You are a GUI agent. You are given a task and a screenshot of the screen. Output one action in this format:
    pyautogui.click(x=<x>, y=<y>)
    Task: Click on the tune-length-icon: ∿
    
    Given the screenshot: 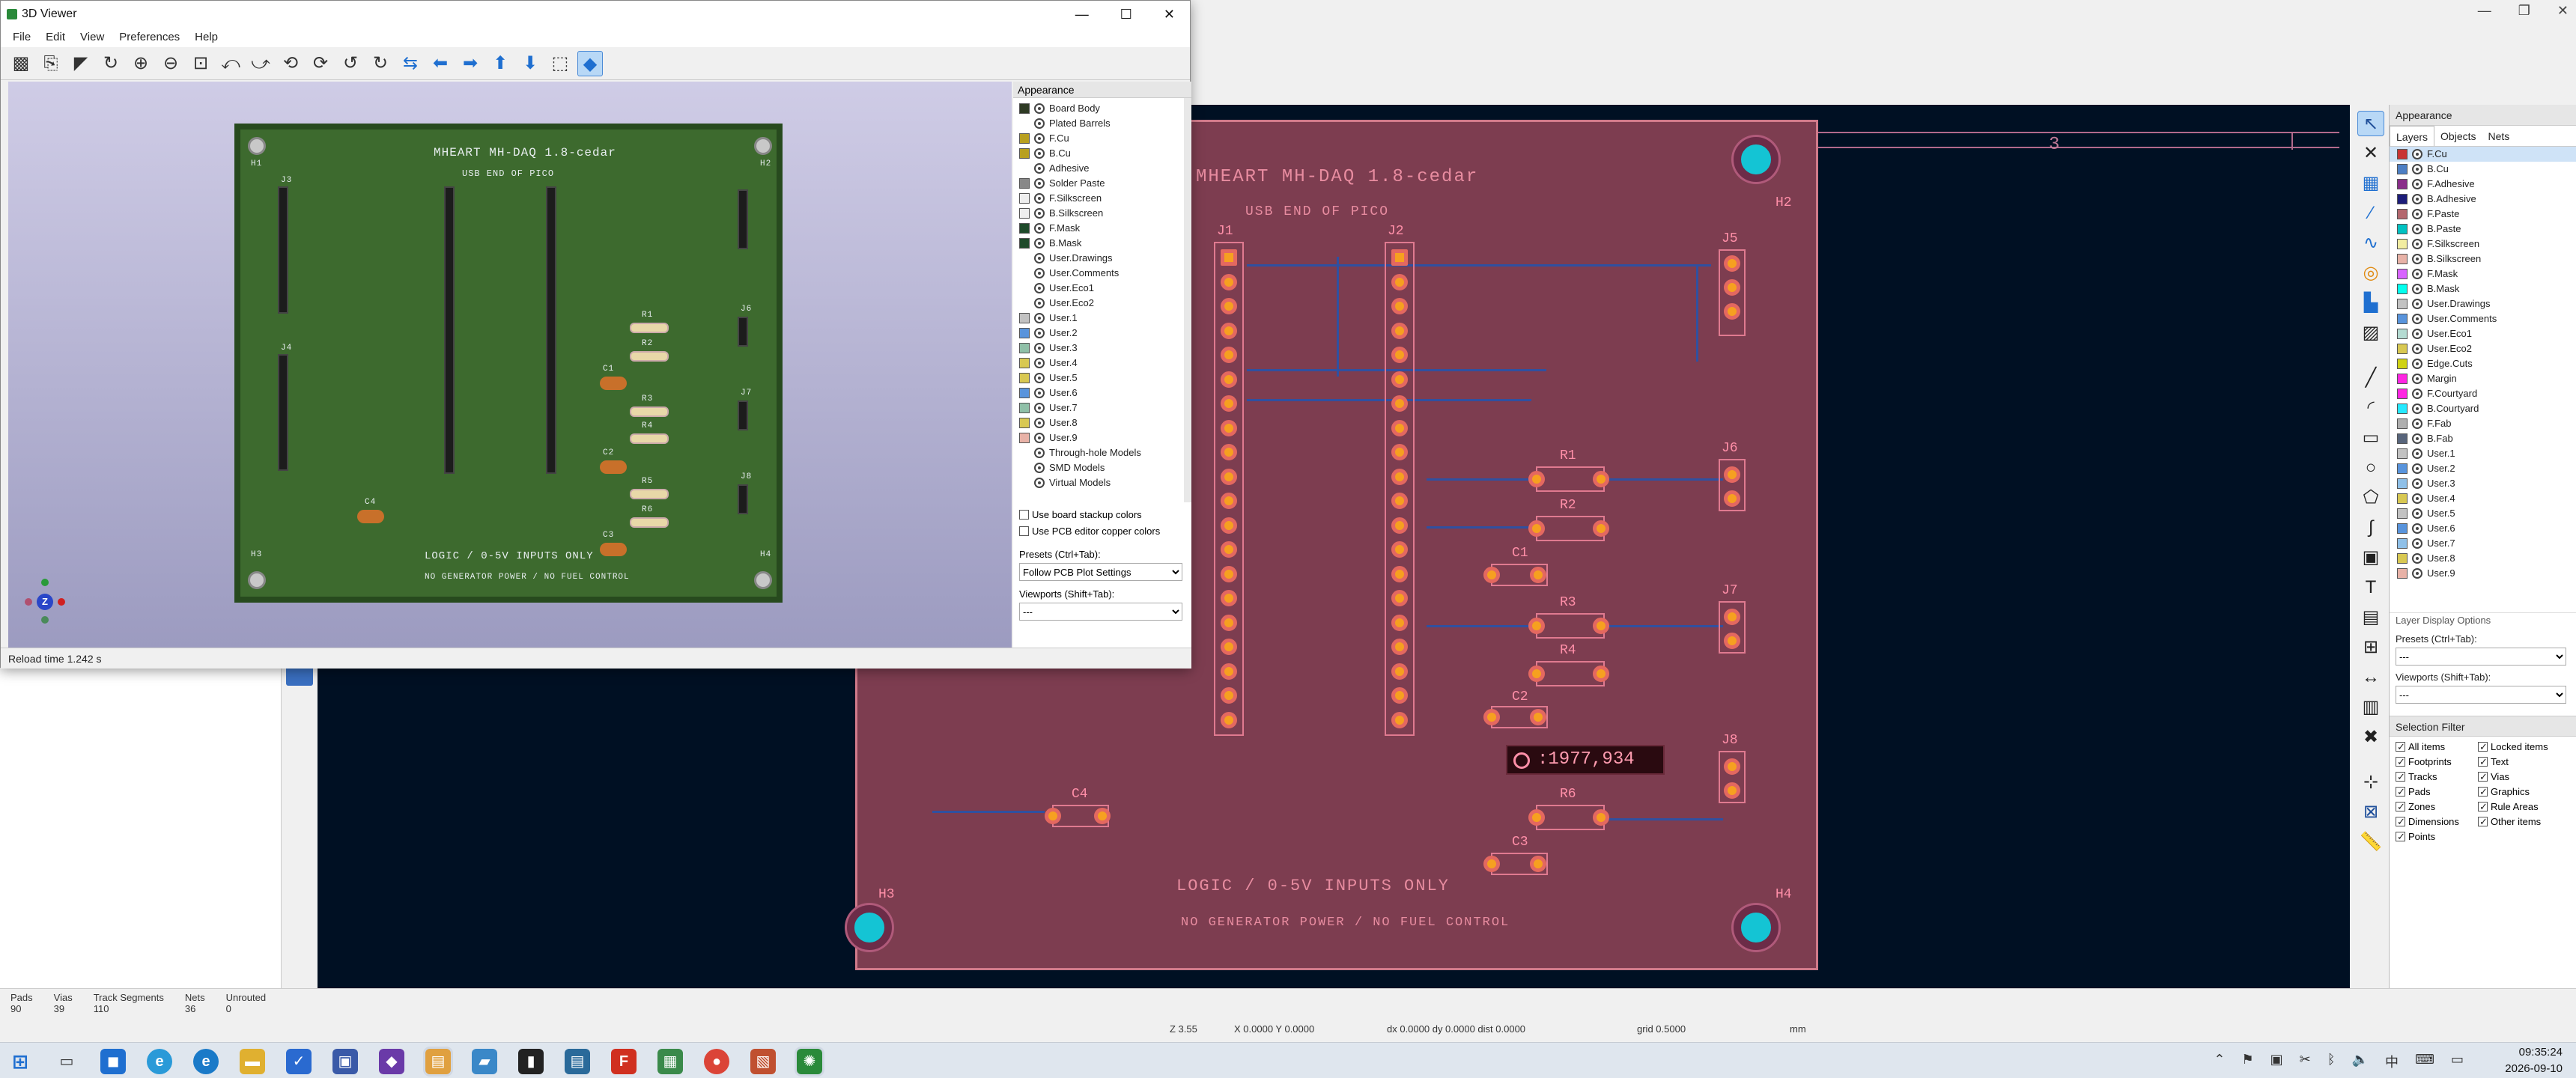 What is the action you would take?
    pyautogui.click(x=2370, y=243)
    